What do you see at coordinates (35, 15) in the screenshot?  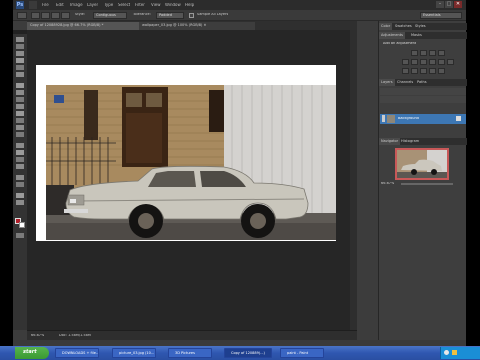 I see `new-selection-icon` at bounding box center [35, 15].